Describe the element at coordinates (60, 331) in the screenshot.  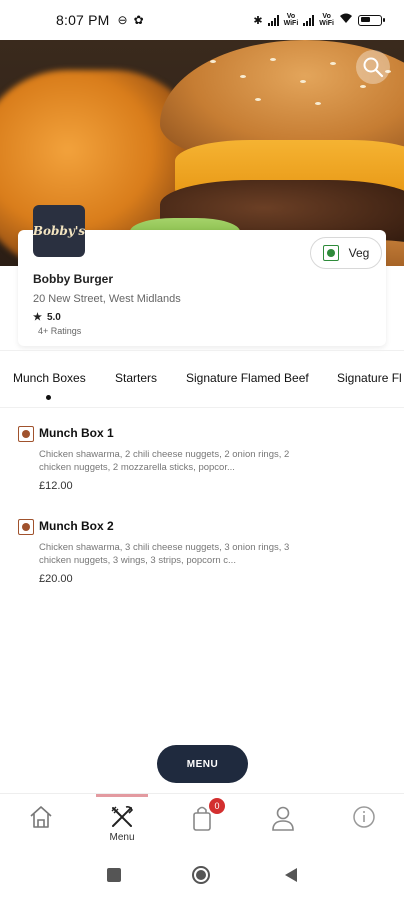
I see `rating-count: 4+ Ratings` at that location.